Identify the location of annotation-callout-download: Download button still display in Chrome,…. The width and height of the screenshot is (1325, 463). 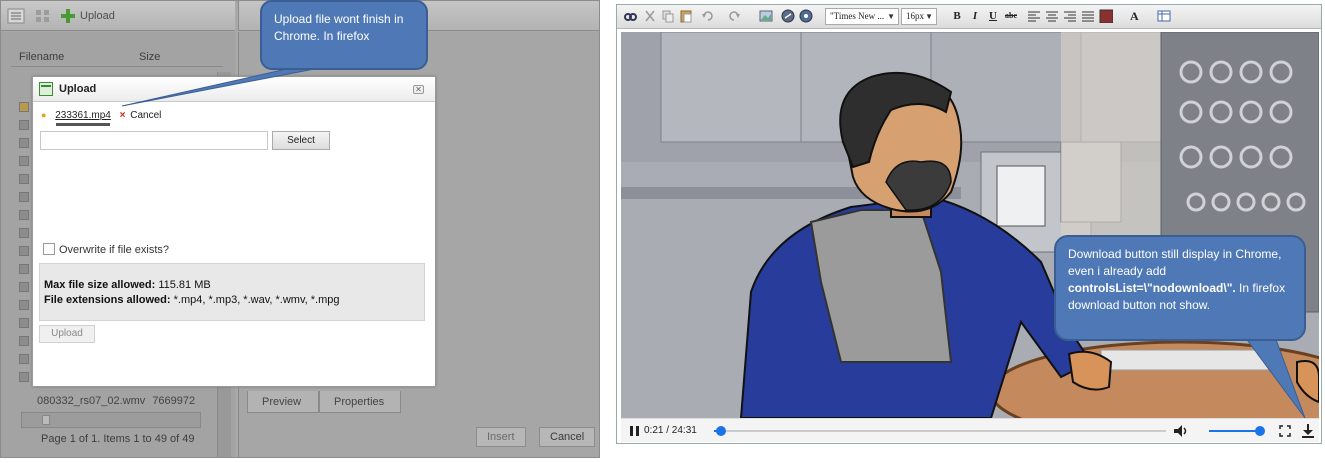
(1180, 288).